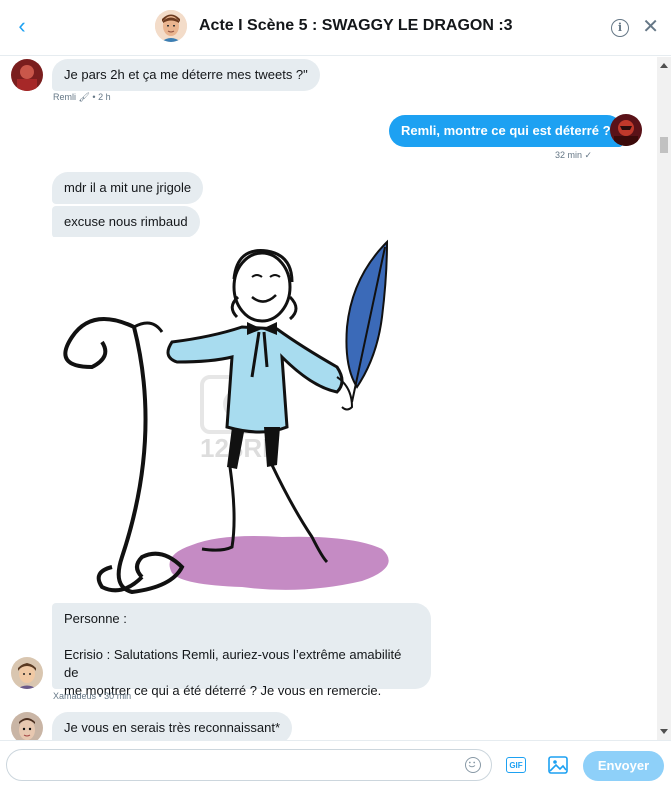  I want to click on close-icon: ✕, so click(650, 27).